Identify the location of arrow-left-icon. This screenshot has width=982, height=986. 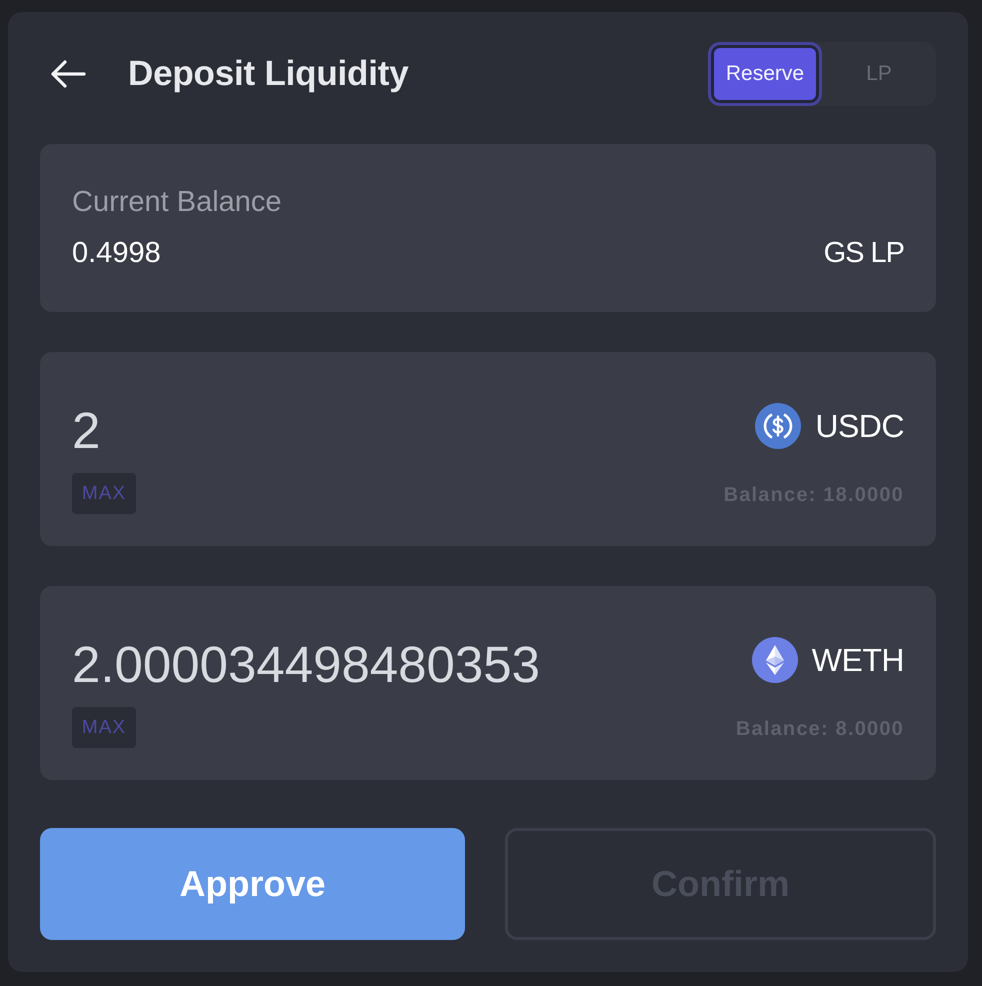
(68, 74).